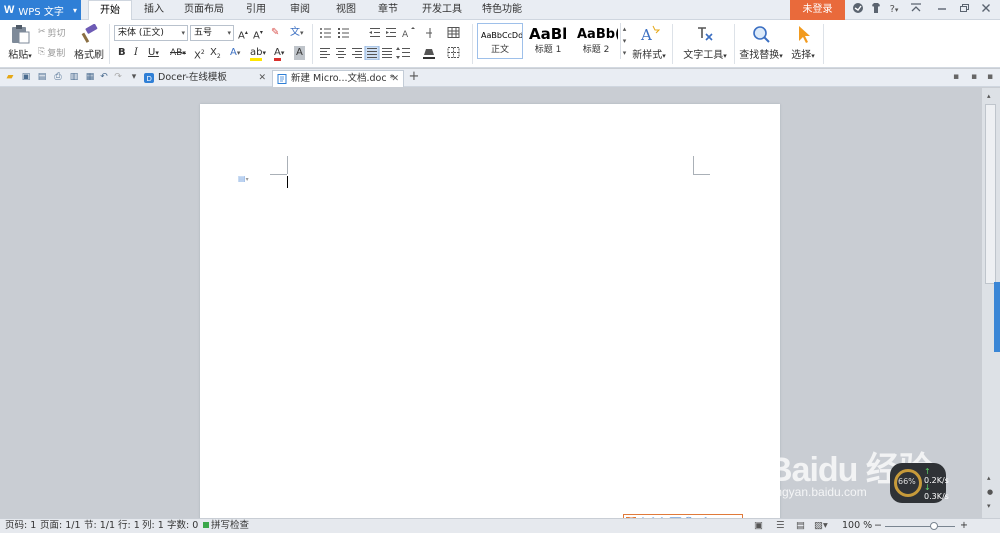 This screenshot has height=533, width=1000. Describe the element at coordinates (500, 41) in the screenshot. I see `style-normal: AaBbCcDd 正文` at that location.